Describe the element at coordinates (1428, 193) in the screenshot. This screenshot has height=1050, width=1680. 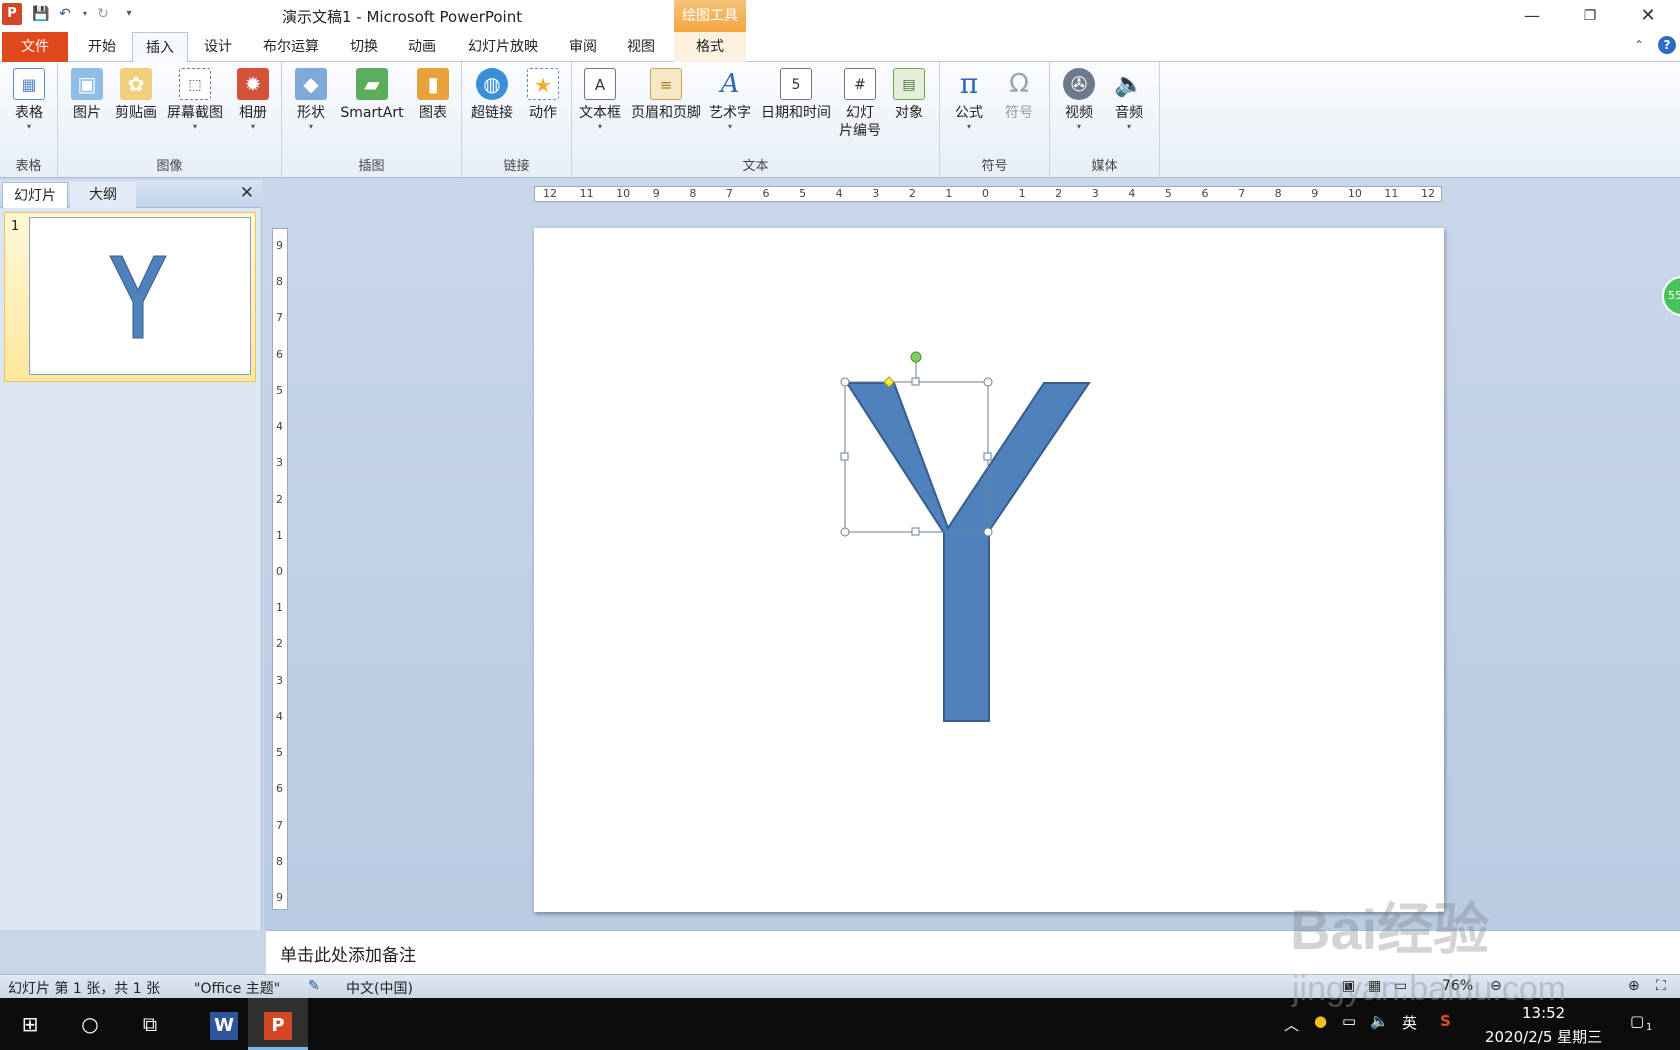
I see `ruler-tick-label: 12` at that location.